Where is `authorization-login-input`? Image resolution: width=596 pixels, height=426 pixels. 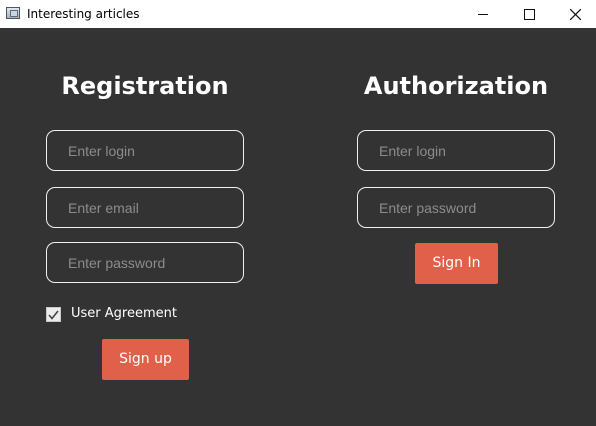 authorization-login-input is located at coordinates (456, 150).